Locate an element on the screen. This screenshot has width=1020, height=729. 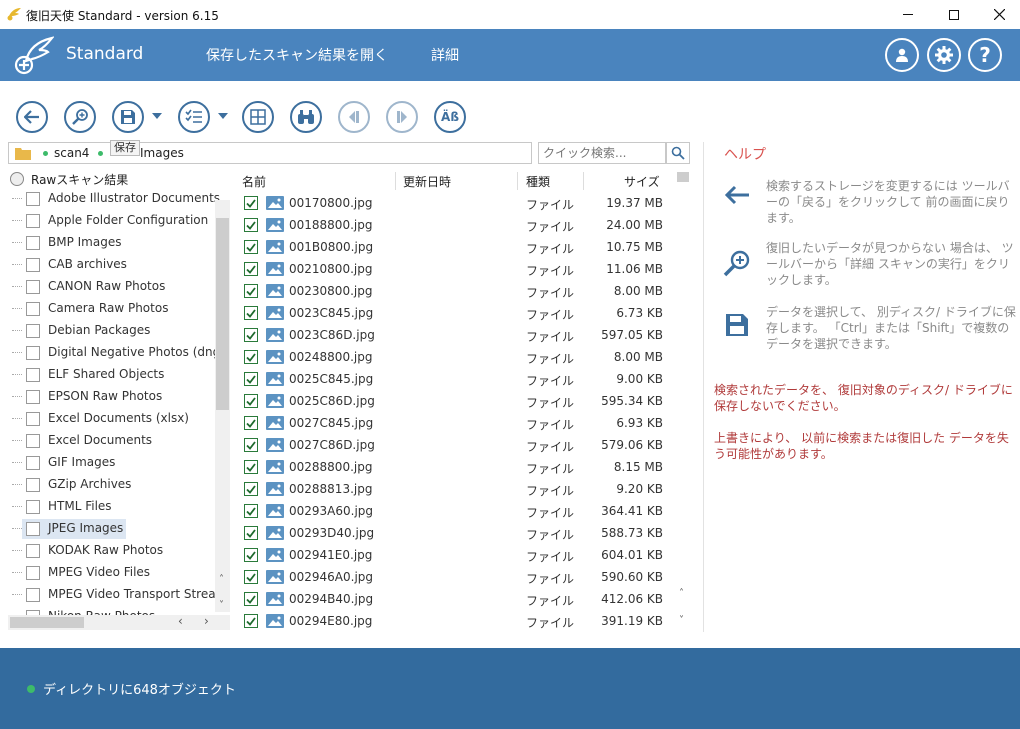
file-row: 0025C86D.jpg ファイル 595.34 KB is located at coordinates (455, 401).